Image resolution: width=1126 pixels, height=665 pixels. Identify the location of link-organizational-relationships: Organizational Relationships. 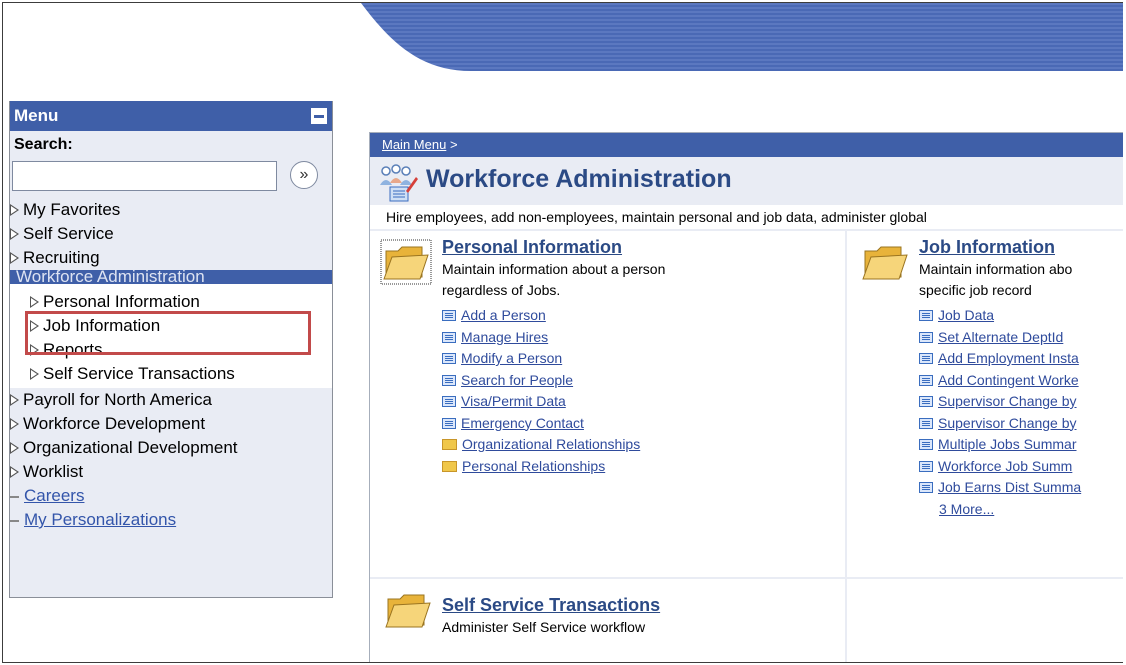
(541, 445).